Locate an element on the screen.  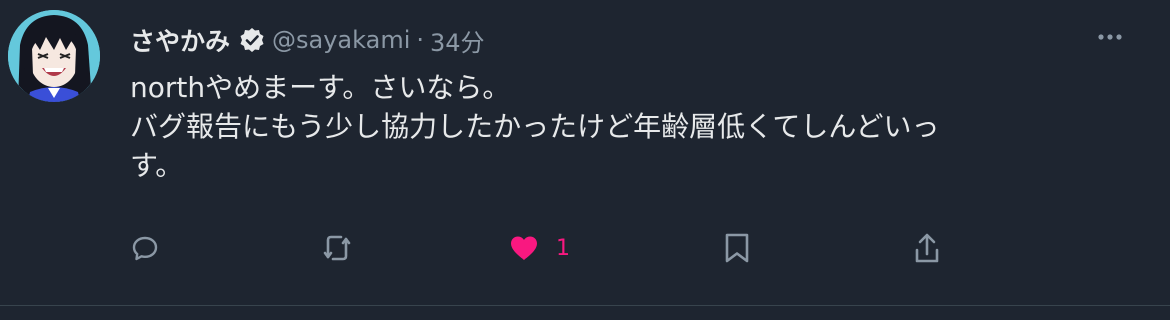
share-button is located at coordinates (927, 248).